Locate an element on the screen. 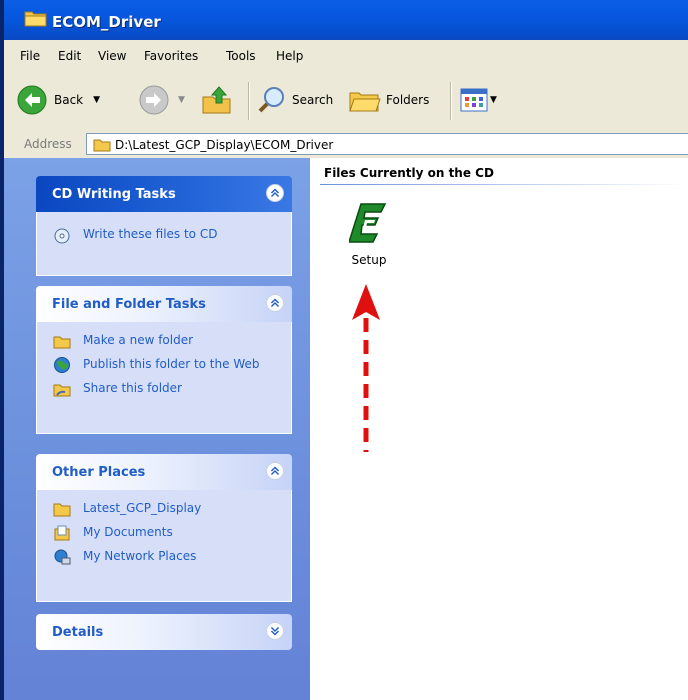 The width and height of the screenshot is (688, 700). my-documents-icon is located at coordinates (62, 533).